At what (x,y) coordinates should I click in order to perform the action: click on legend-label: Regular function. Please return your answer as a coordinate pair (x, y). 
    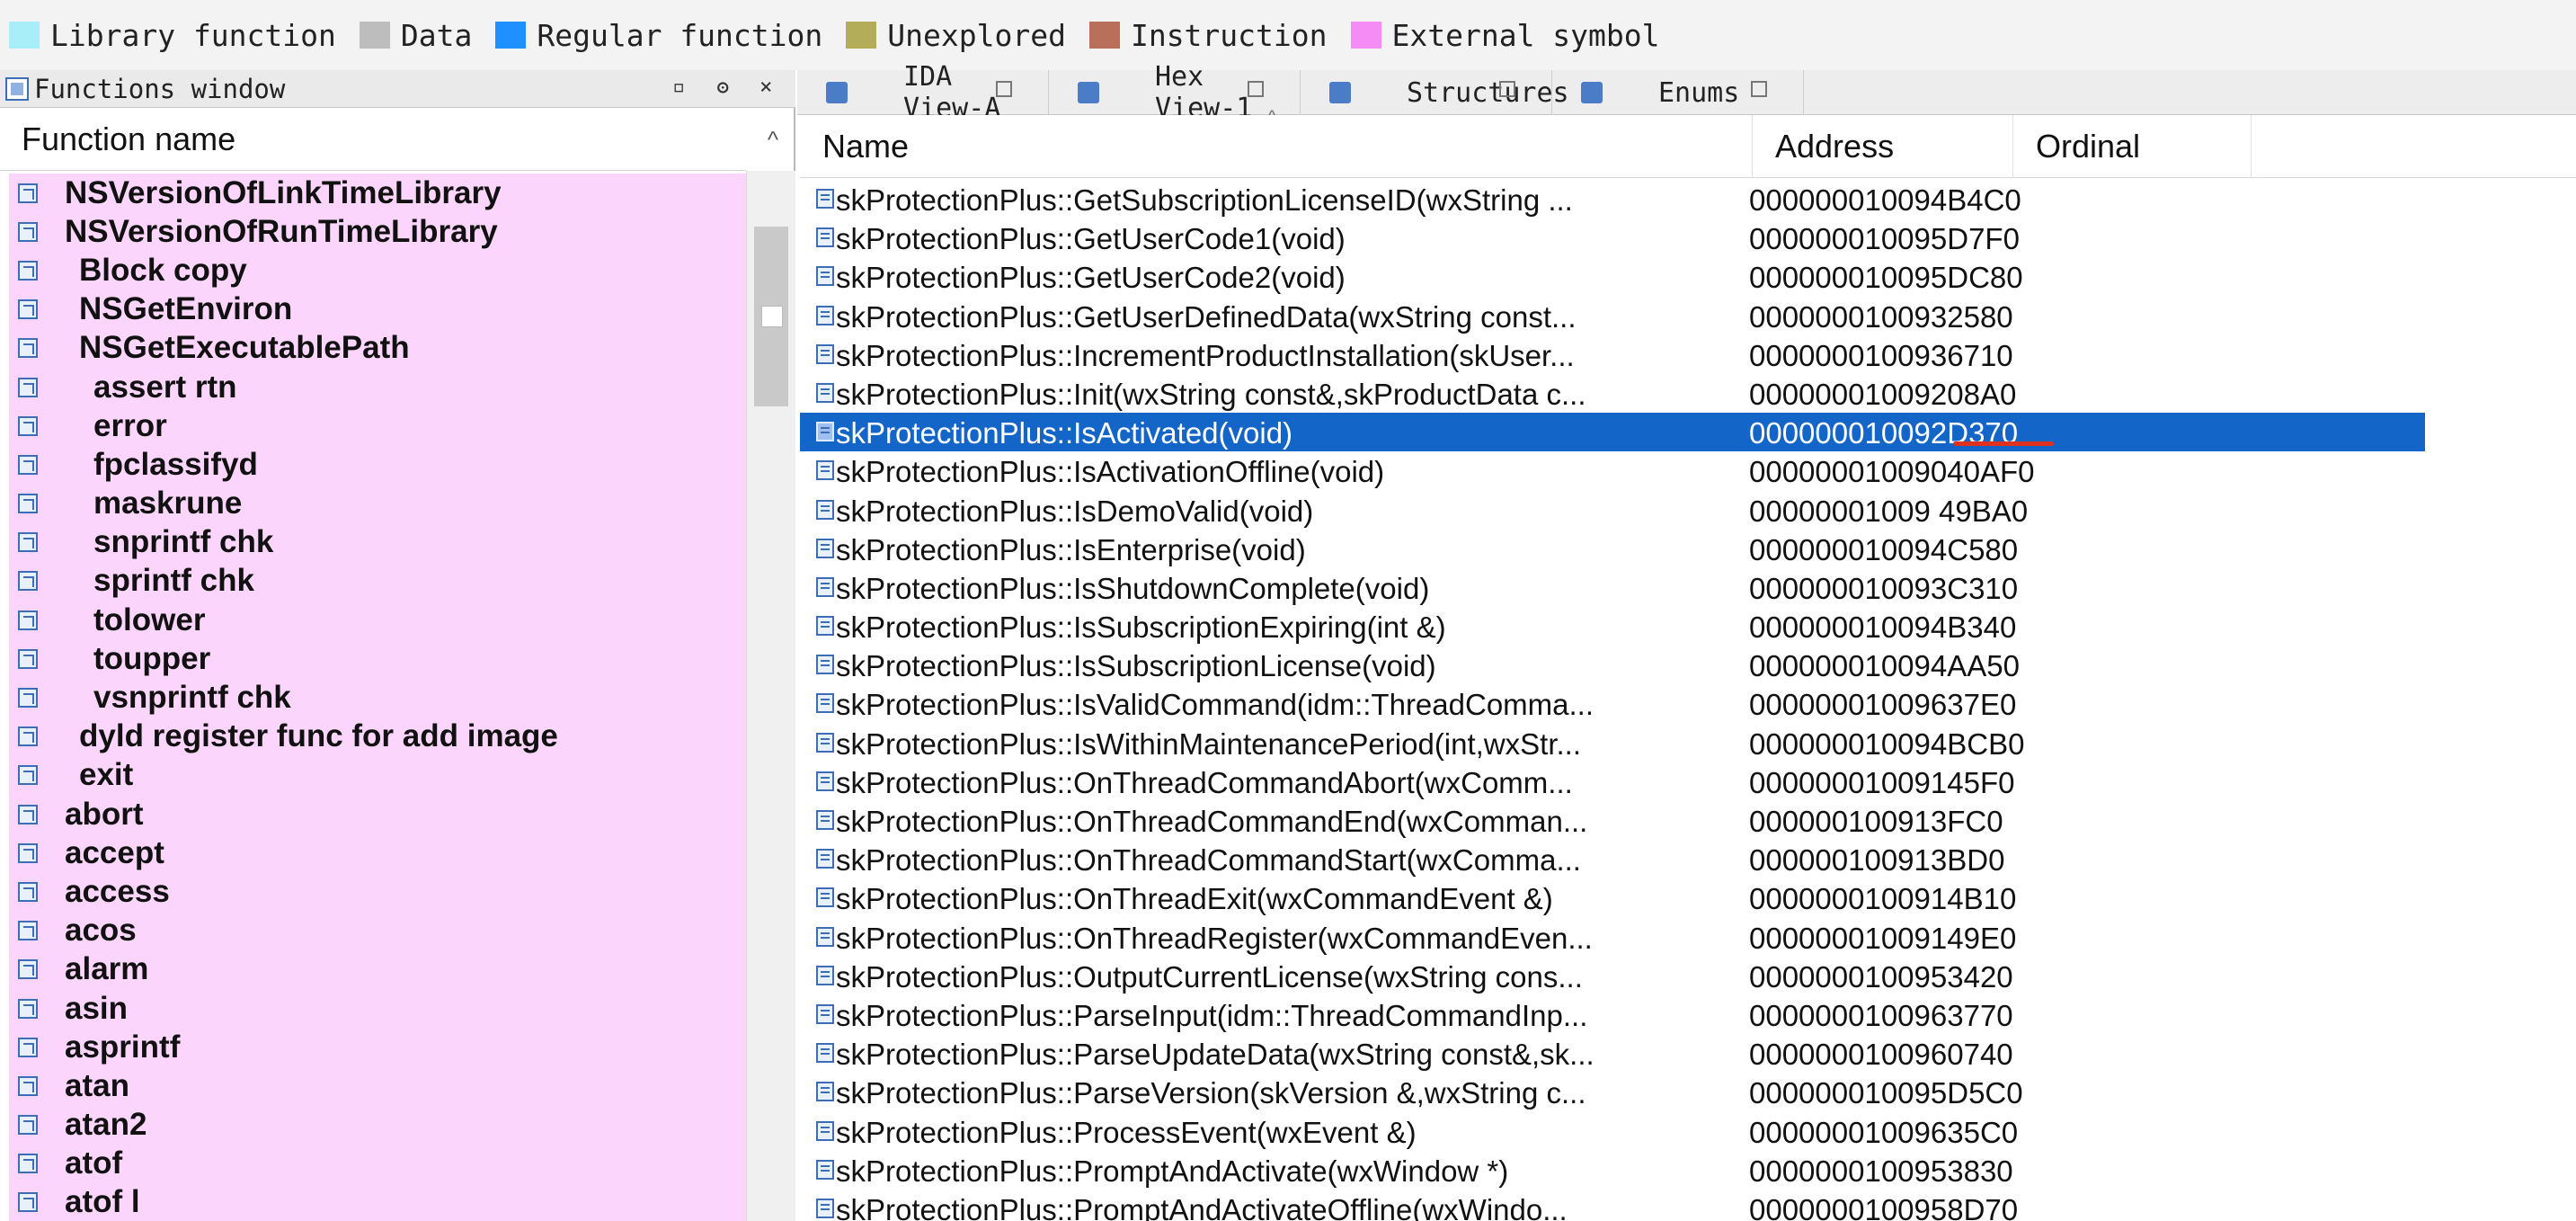
    Looking at the image, I should click on (680, 35).